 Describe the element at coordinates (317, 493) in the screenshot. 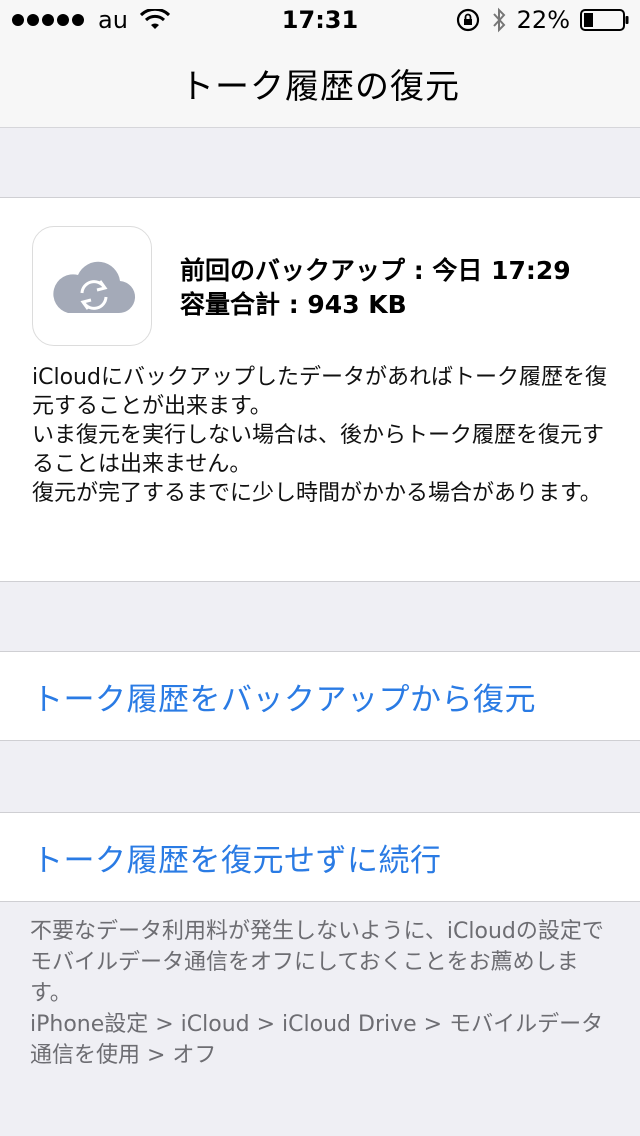

I see `description-line: 復元が完了するまでに少し時間がかかる場合があります。` at that location.